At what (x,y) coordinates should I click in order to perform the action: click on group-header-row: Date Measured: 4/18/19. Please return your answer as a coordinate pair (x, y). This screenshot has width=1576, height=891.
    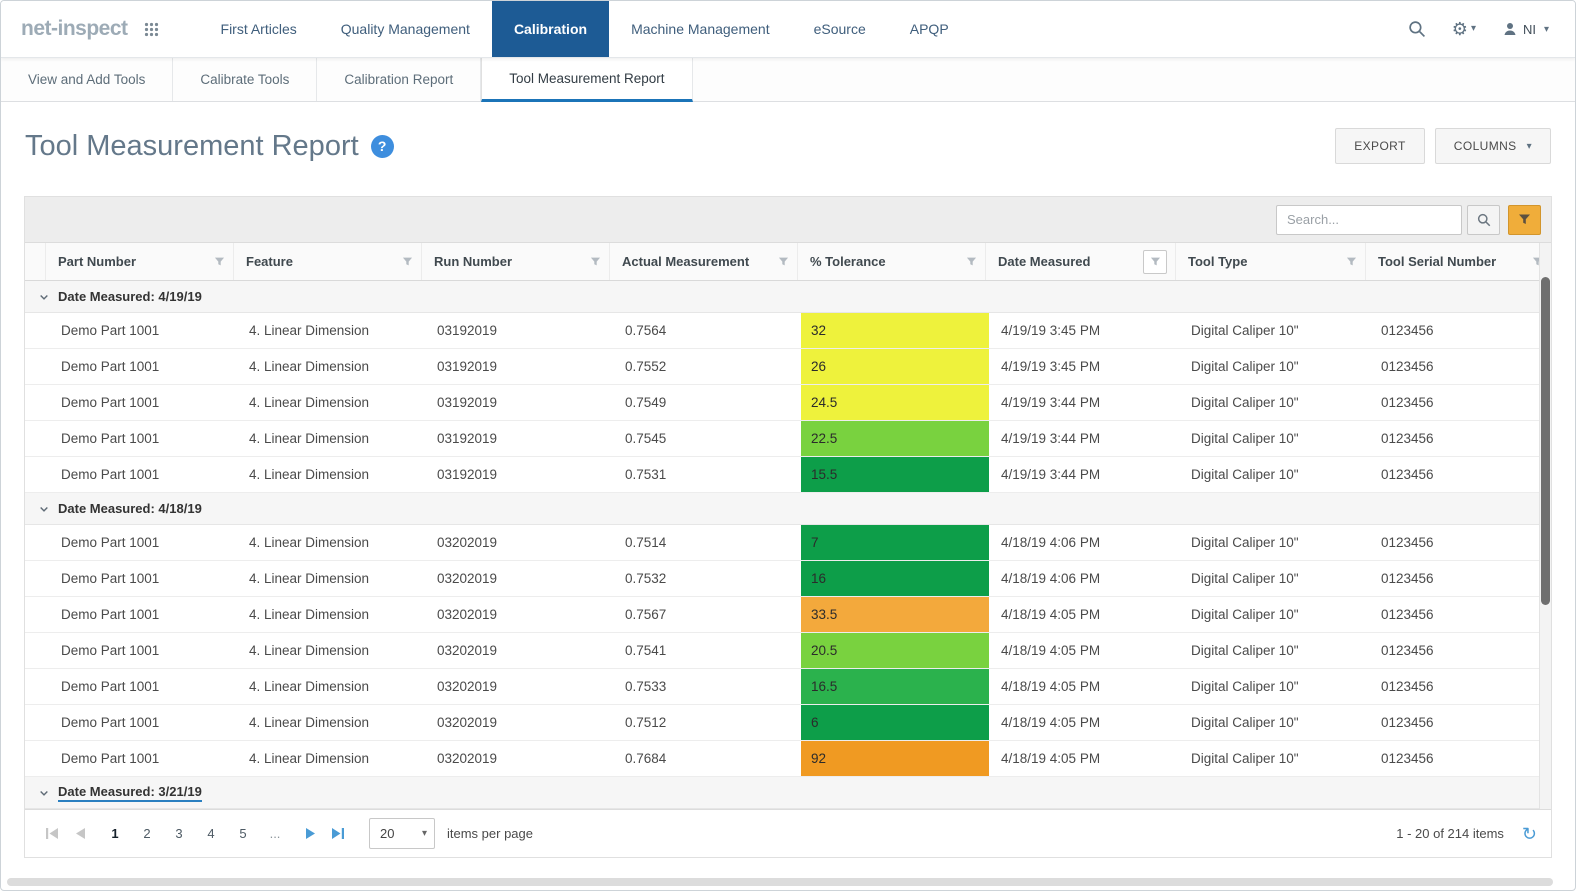
    Looking at the image, I should click on (788, 509).